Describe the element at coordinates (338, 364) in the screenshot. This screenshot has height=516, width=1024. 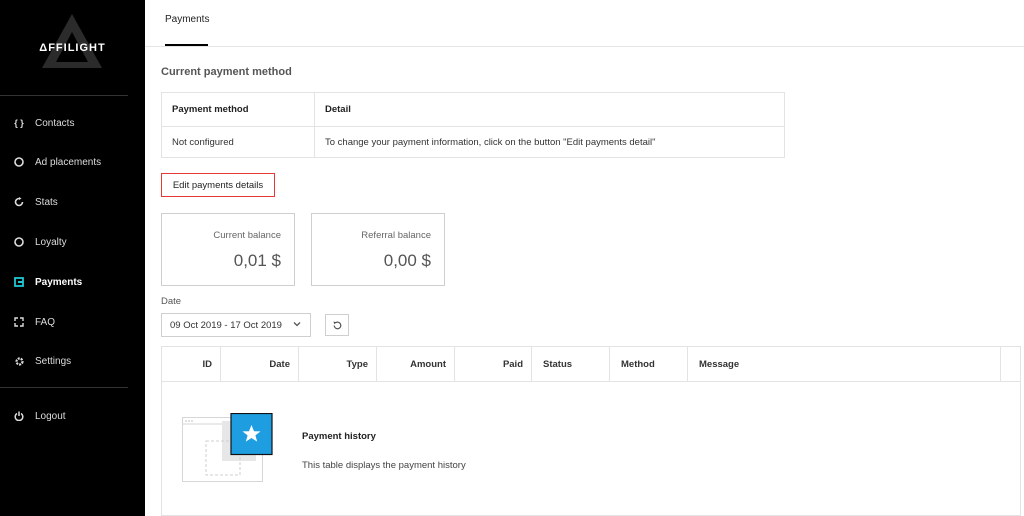
I see `column-header-type: Type` at that location.